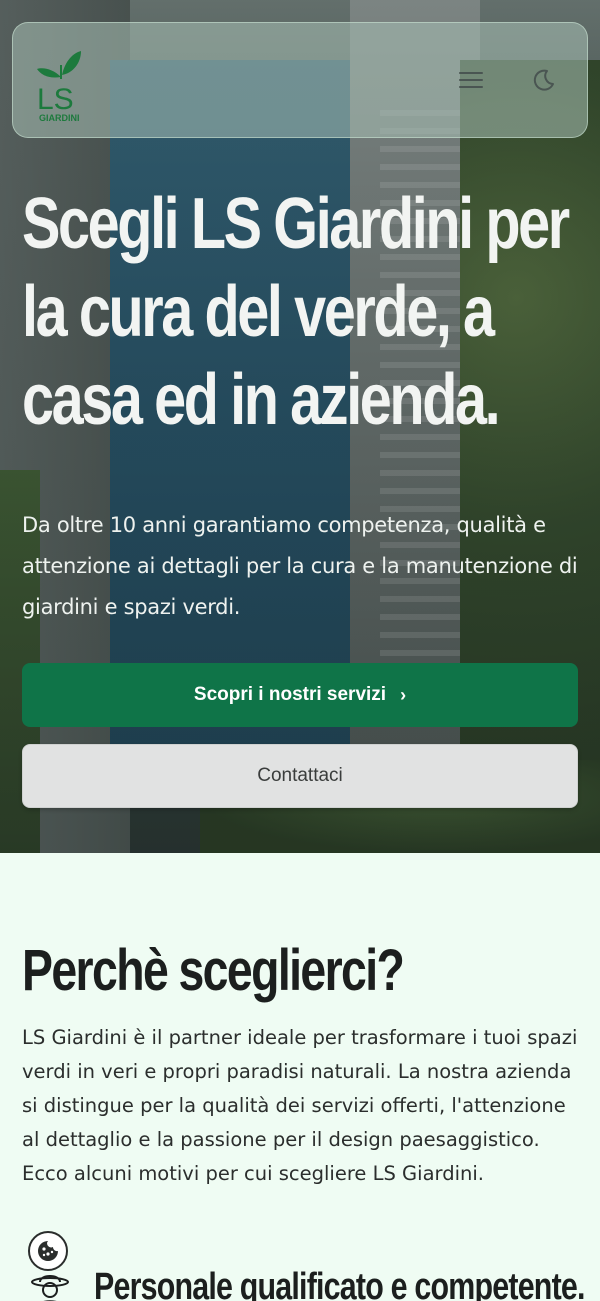 The image size is (600, 1301). What do you see at coordinates (213, 970) in the screenshot?
I see `why-title: Perchè sceglierci?` at bounding box center [213, 970].